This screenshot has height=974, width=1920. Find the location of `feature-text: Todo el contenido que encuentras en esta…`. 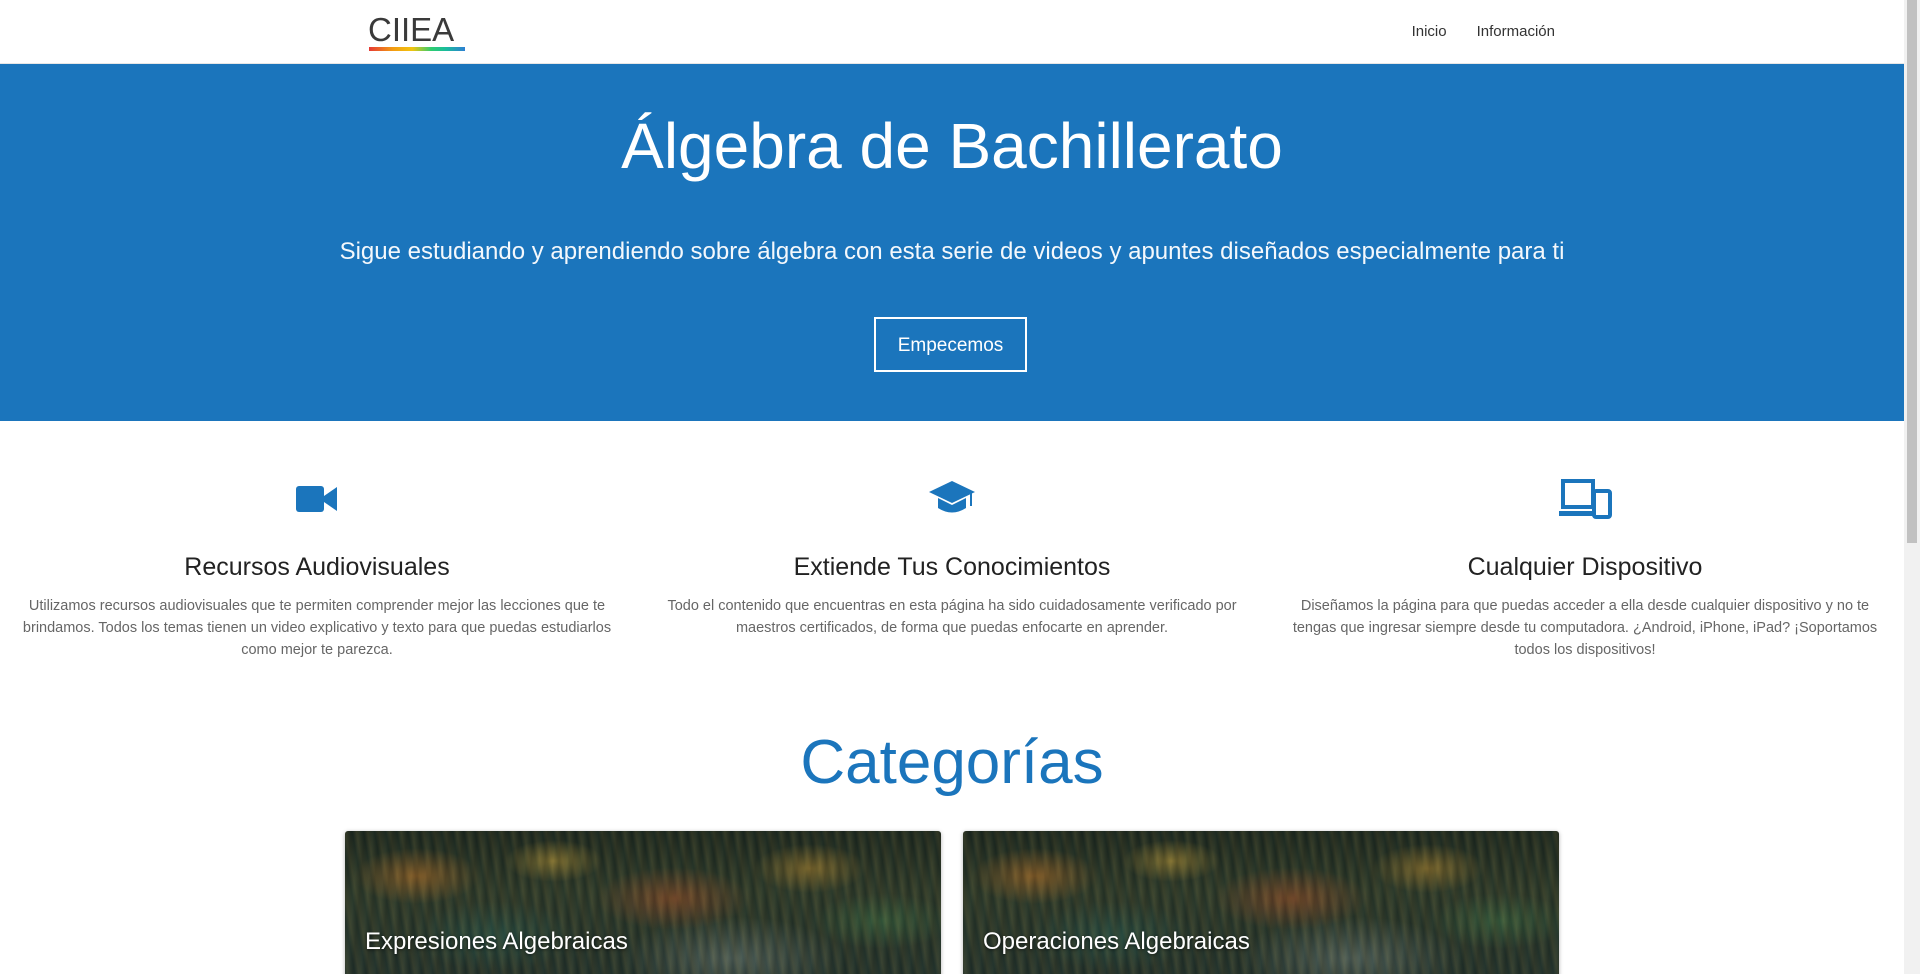

feature-text: Todo el contenido que encuentras en esta… is located at coordinates (952, 617).